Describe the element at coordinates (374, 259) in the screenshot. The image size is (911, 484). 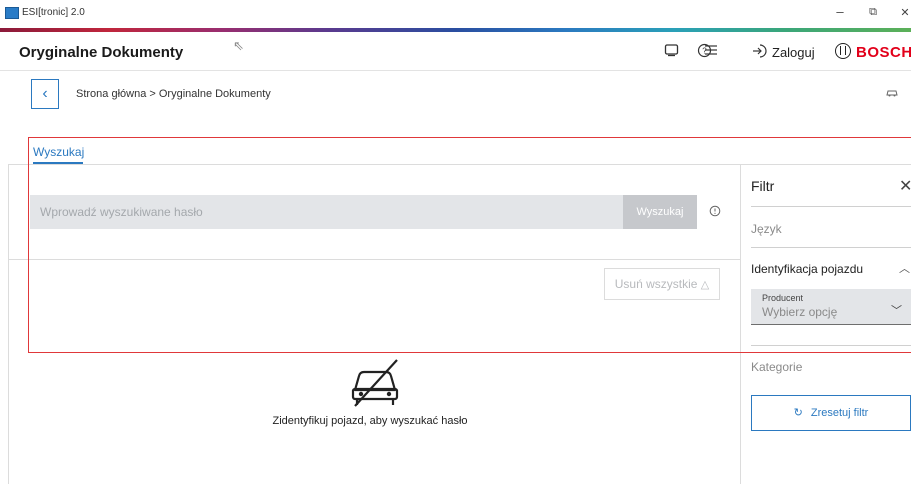
I see `section-divider` at that location.